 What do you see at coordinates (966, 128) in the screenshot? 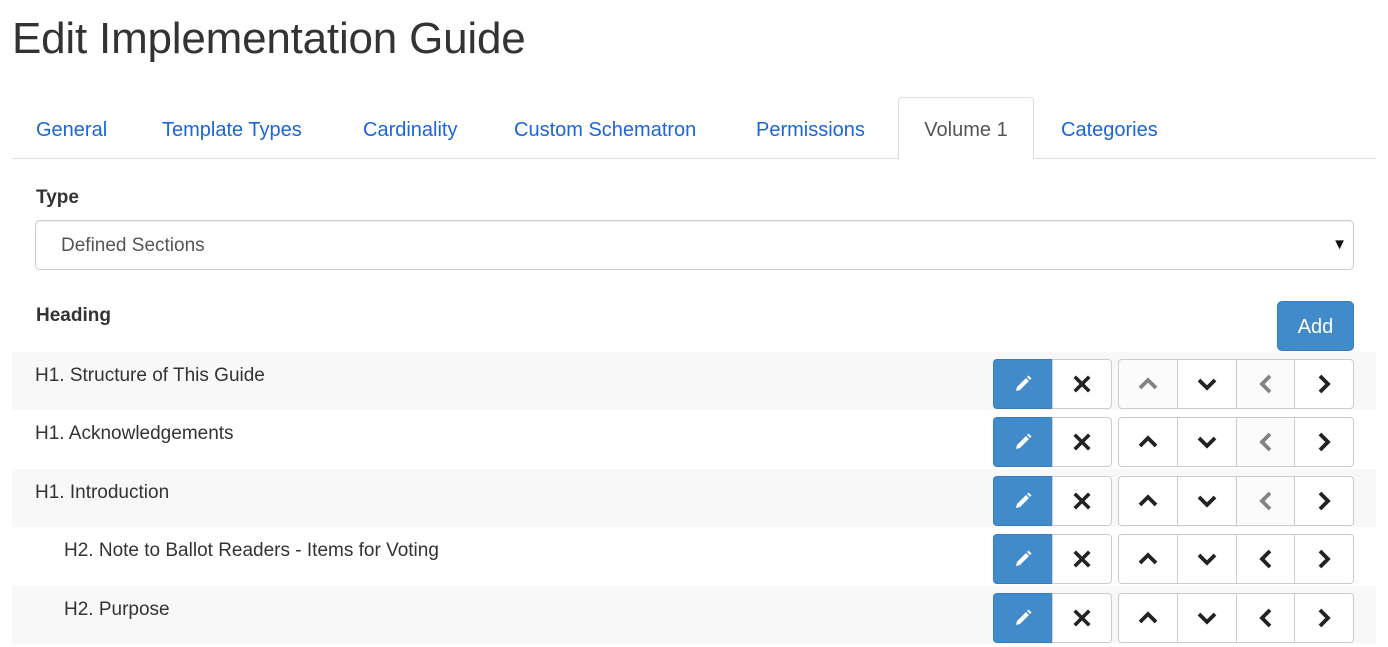
I see `tab-volume-1: Volume 1` at bounding box center [966, 128].